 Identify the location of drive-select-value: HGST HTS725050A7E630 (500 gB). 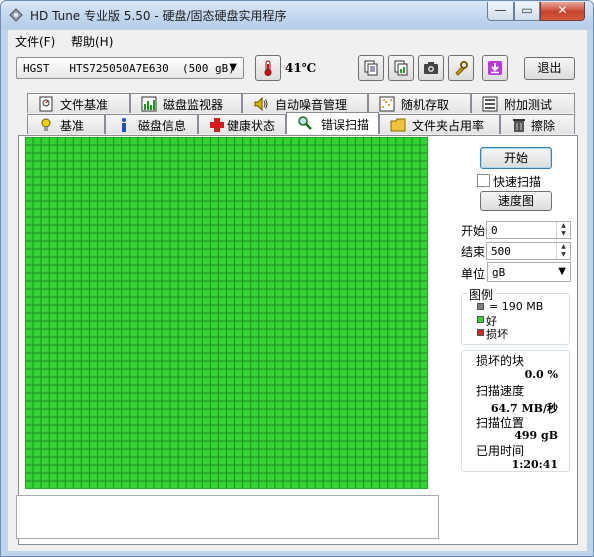
(129, 68).